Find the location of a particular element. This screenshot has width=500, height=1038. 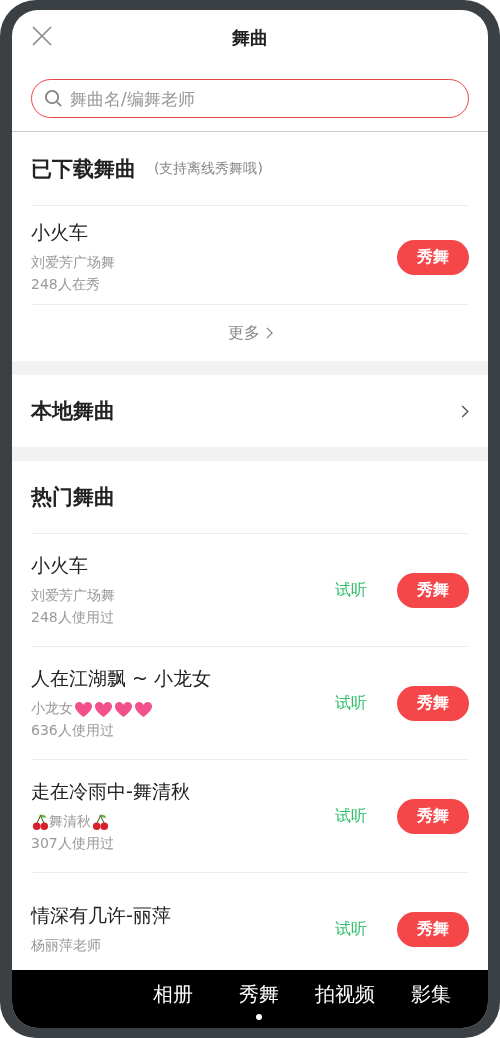

section-title: 本地舞曲 is located at coordinates (73, 411).